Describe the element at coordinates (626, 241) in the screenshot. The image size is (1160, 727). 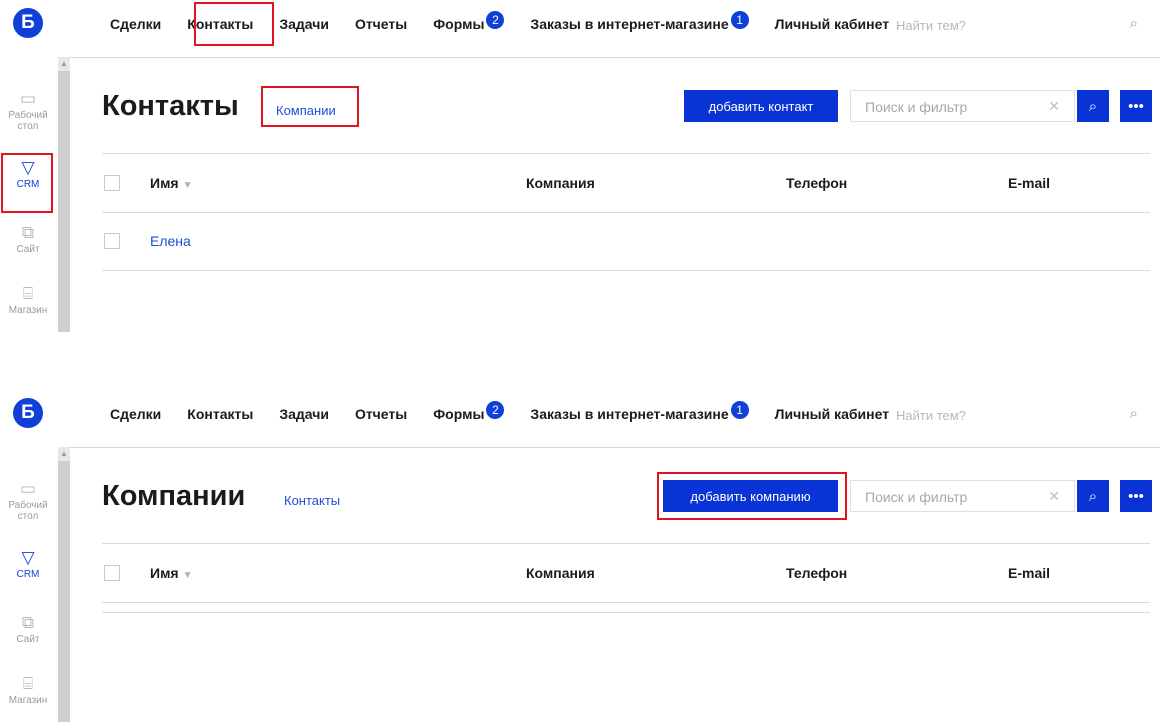
I see `table-row: Елена` at that location.